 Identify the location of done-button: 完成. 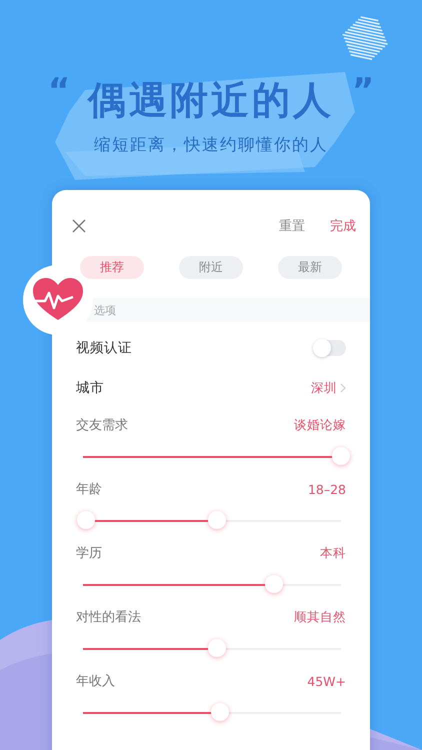
(343, 226).